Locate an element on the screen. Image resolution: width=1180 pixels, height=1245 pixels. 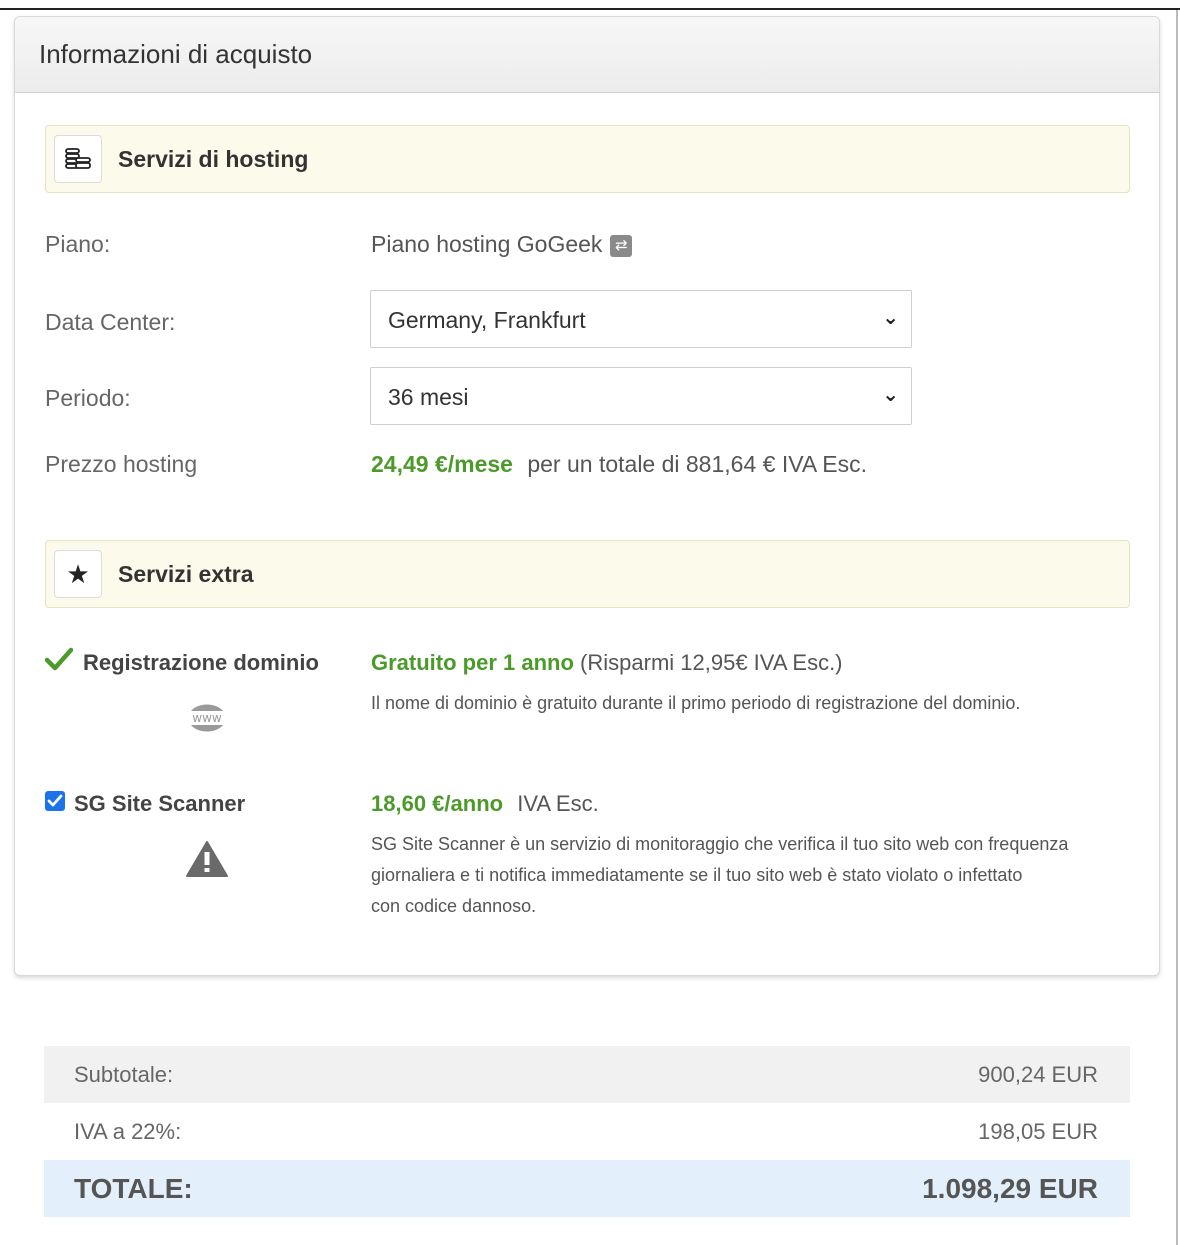
total-value: 1.098,29 EUR is located at coordinates (1010, 1188).